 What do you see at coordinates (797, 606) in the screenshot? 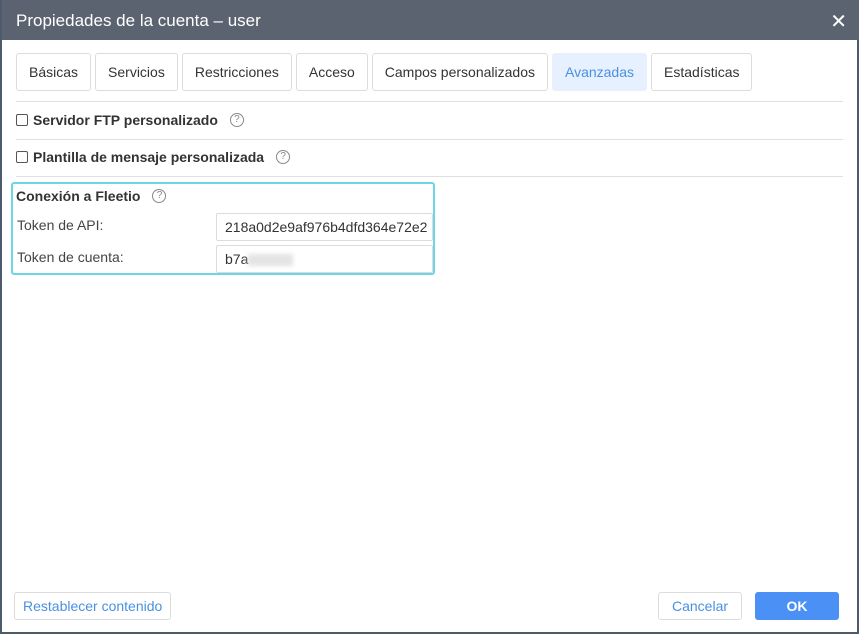
I see `ok-button: OK` at bounding box center [797, 606].